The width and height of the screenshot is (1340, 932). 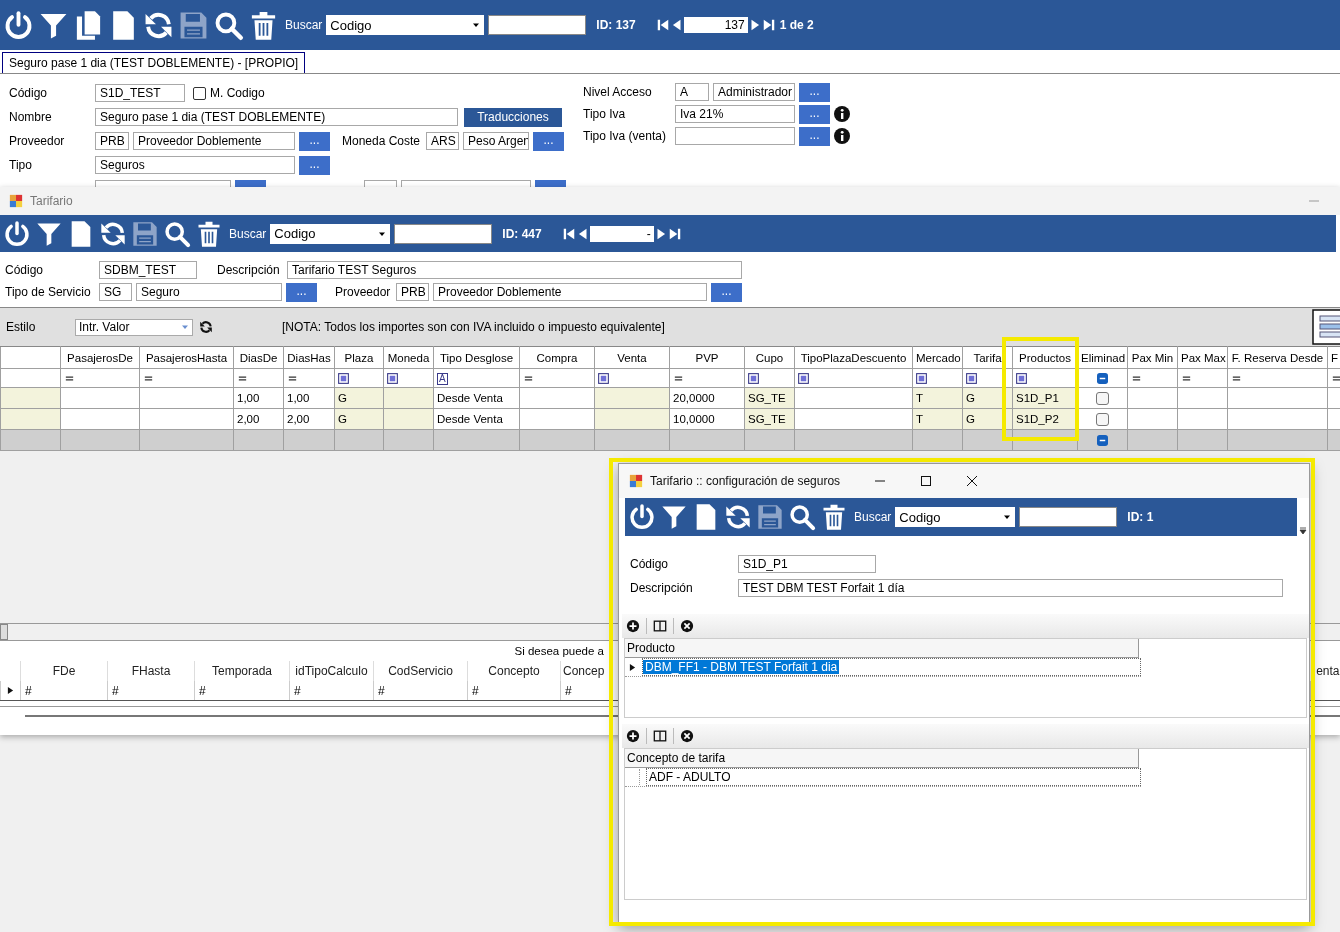 I want to click on column-header: DiasDe, so click(x=258, y=357).